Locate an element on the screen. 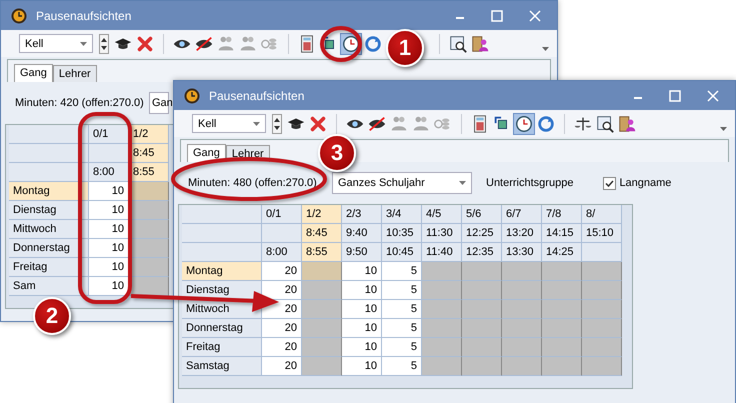 This screenshot has height=403, width=736. refresh-icon is located at coordinates (373, 44).